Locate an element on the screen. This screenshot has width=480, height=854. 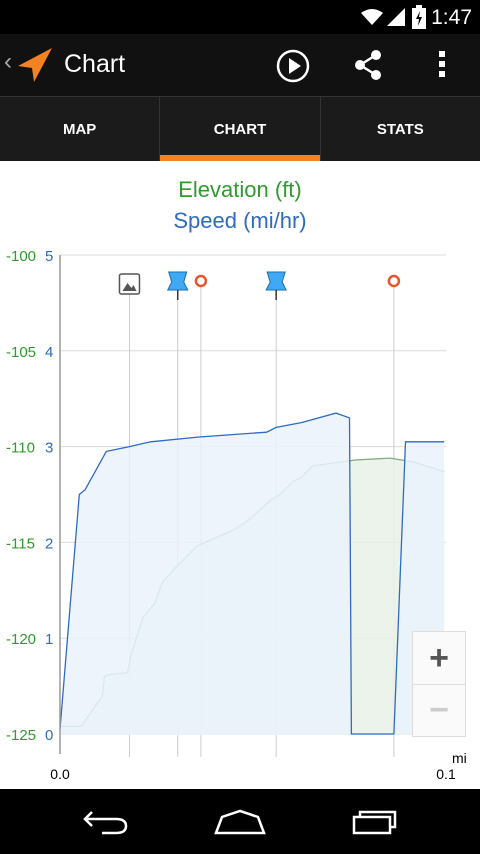
elevation-tick-label: -105 is located at coordinates (21, 352).